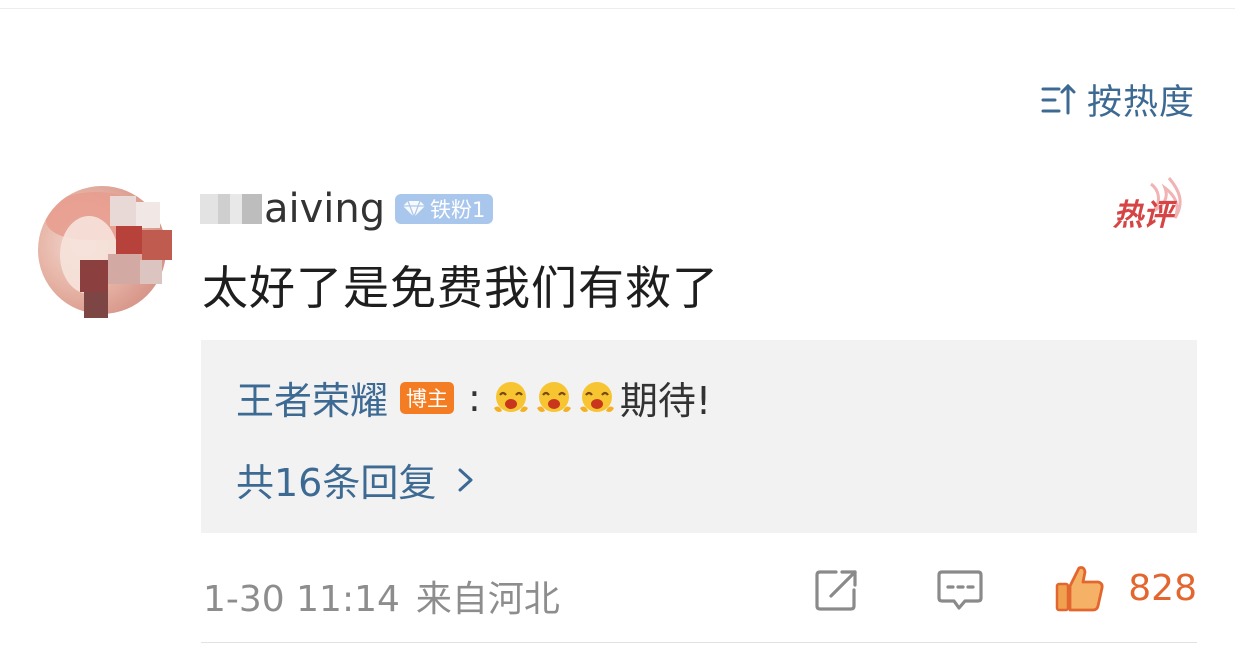 The height and width of the screenshot is (662, 1235). I want to click on reply-line: 王者荣耀 博主 : 期待!, so click(473, 397).